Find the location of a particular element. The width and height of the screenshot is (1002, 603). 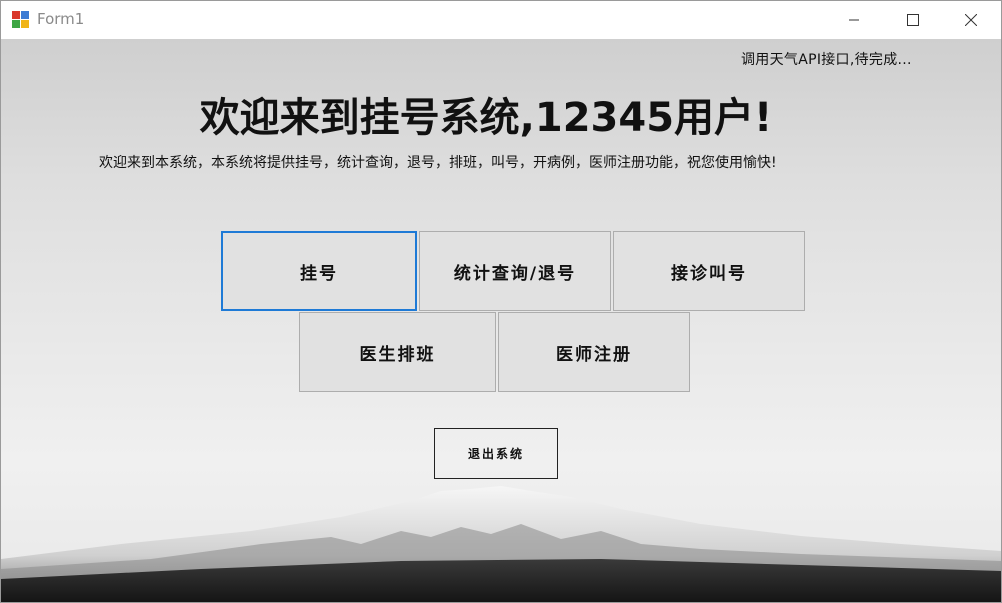

welcome-title: 欢迎来到挂号系统,12345用户! is located at coordinates (486, 118).